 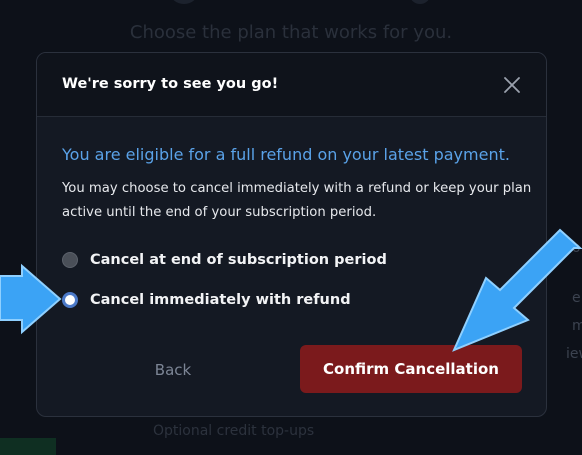 I want to click on option-cancel-immediately: Cancel immediately with refund, so click(x=206, y=300).